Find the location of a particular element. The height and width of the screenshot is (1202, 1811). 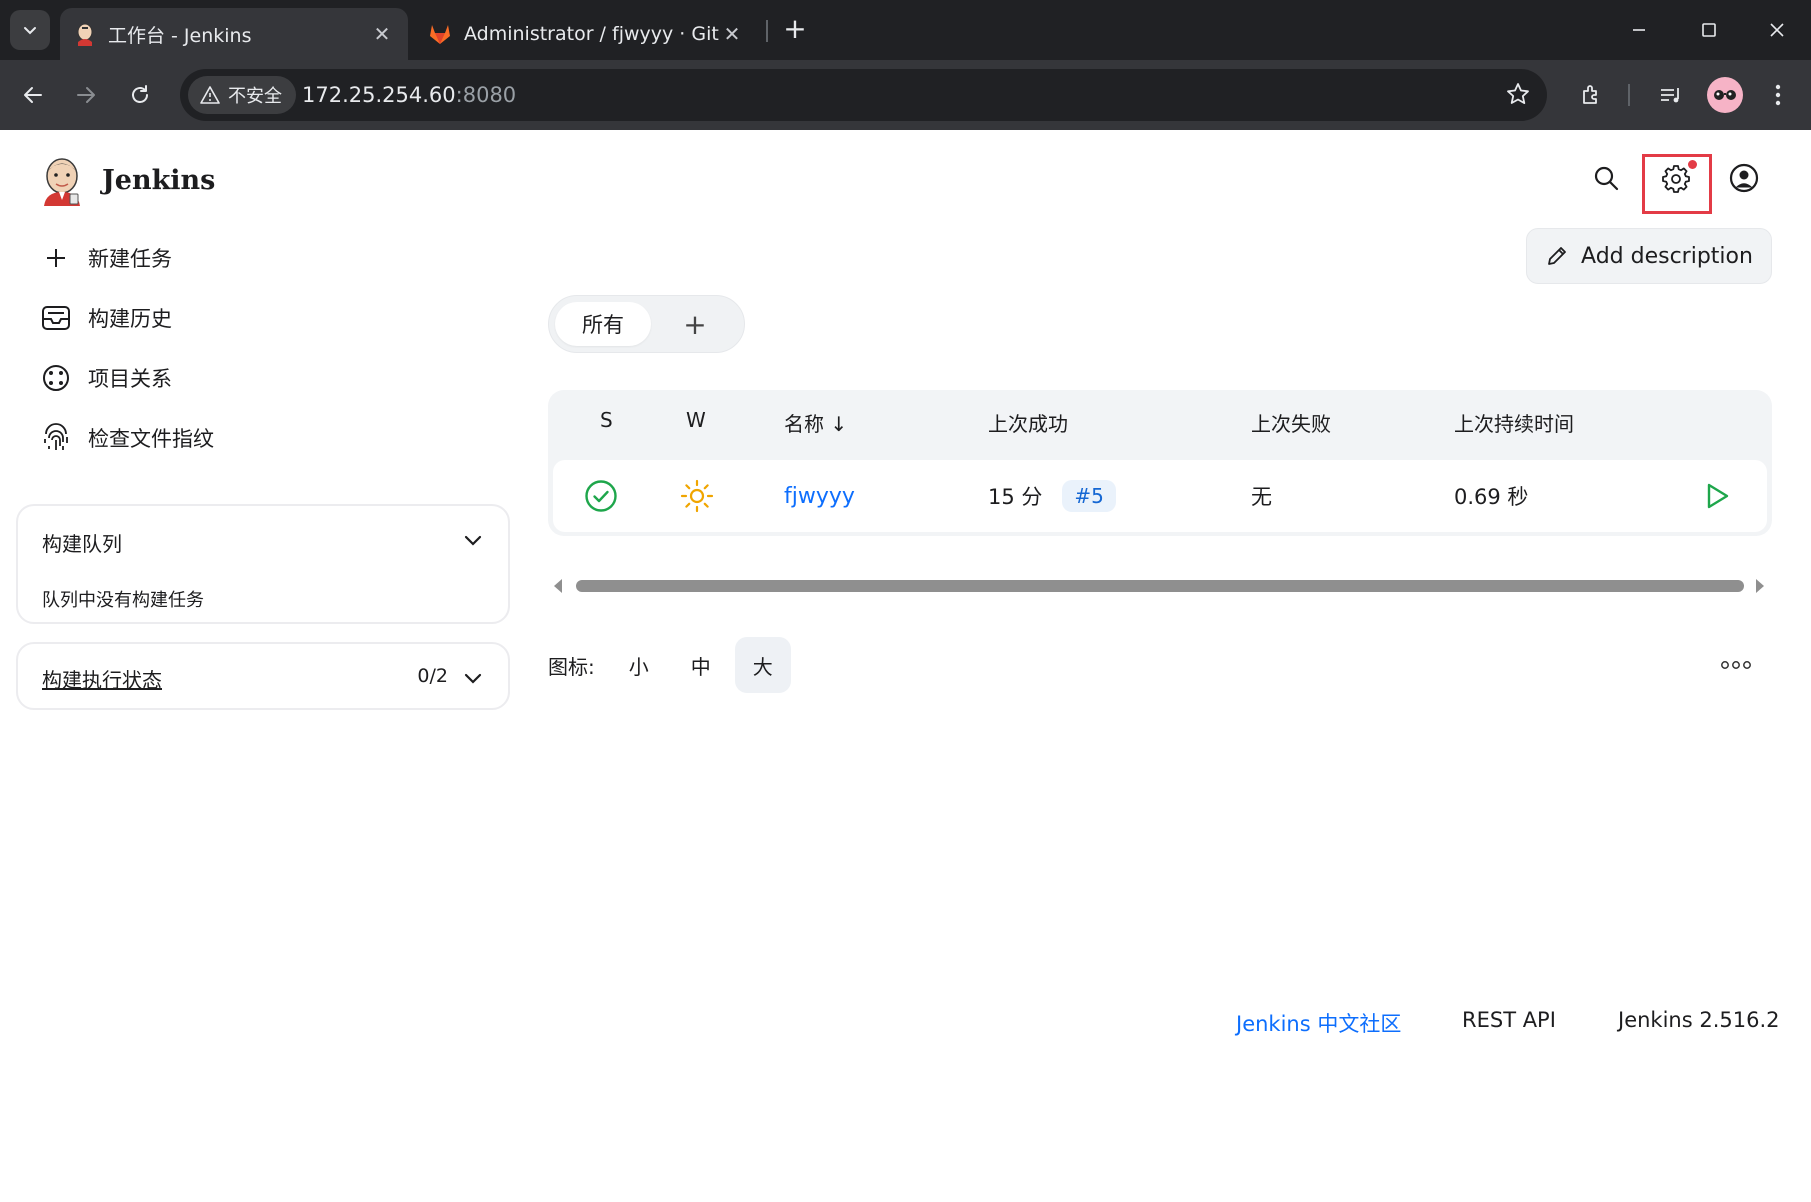

view-tabs: 所有 + is located at coordinates (646, 324).